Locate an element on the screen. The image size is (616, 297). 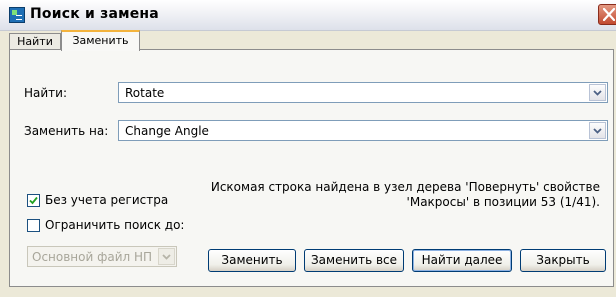
replace-input: Change Angle is located at coordinates (167, 131).